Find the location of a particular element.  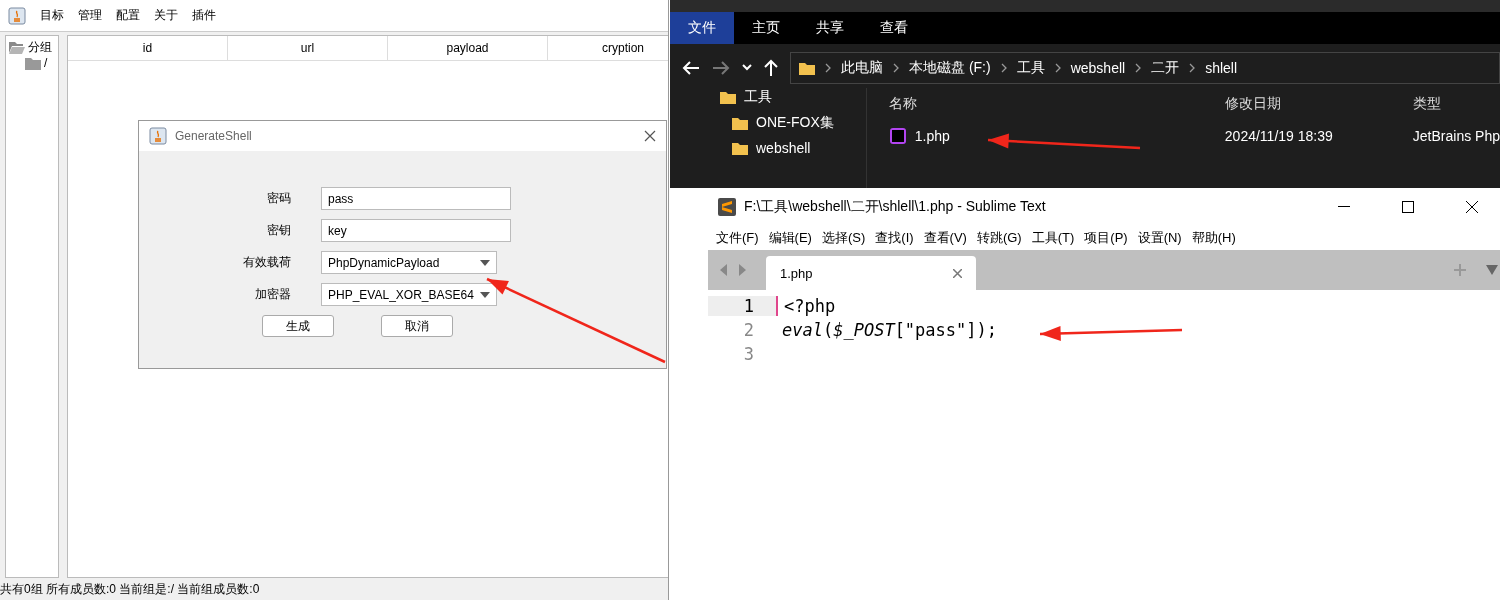

editor-tab: 1.php is located at coordinates (871, 273).